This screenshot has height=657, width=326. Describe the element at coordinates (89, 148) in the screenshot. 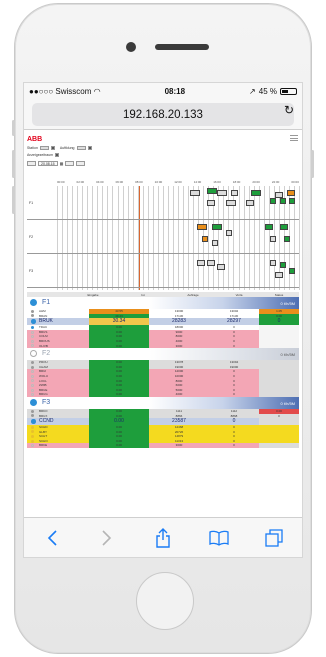

I see `auftklung-toggle` at that location.